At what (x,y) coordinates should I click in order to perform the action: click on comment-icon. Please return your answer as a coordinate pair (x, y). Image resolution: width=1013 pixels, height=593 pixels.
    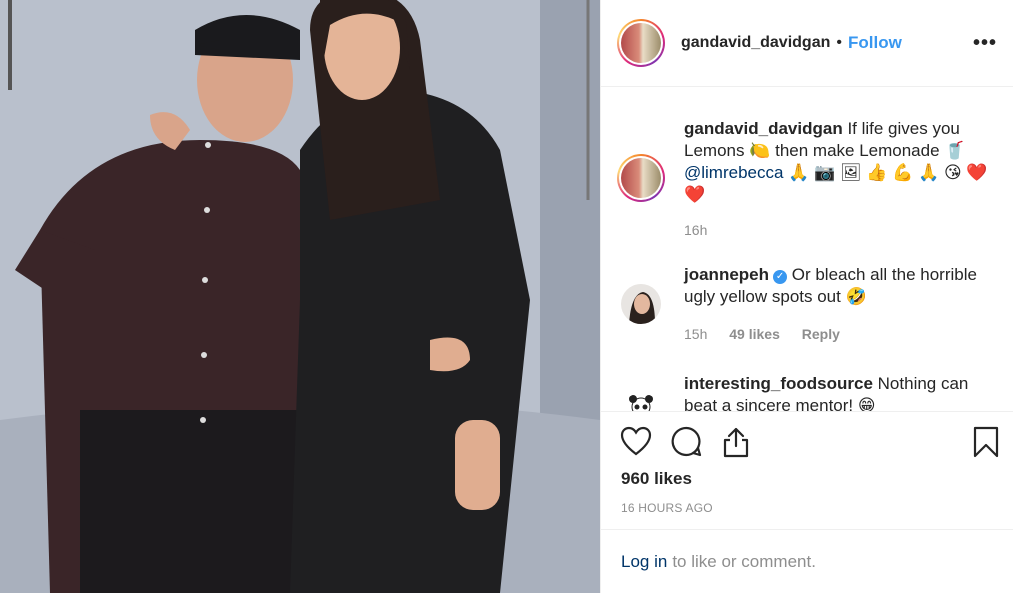
    Looking at the image, I should click on (686, 441).